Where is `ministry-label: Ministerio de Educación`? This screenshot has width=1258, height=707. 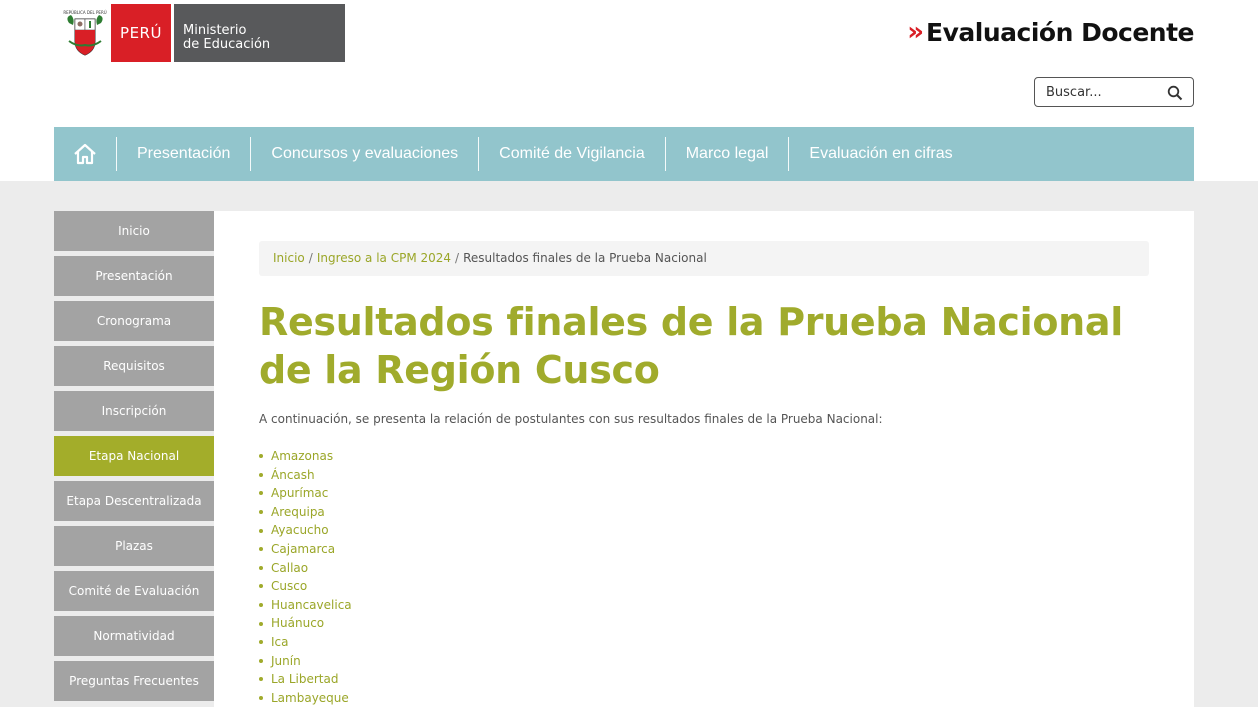
ministry-label: Ministerio de Educación is located at coordinates (259, 33).